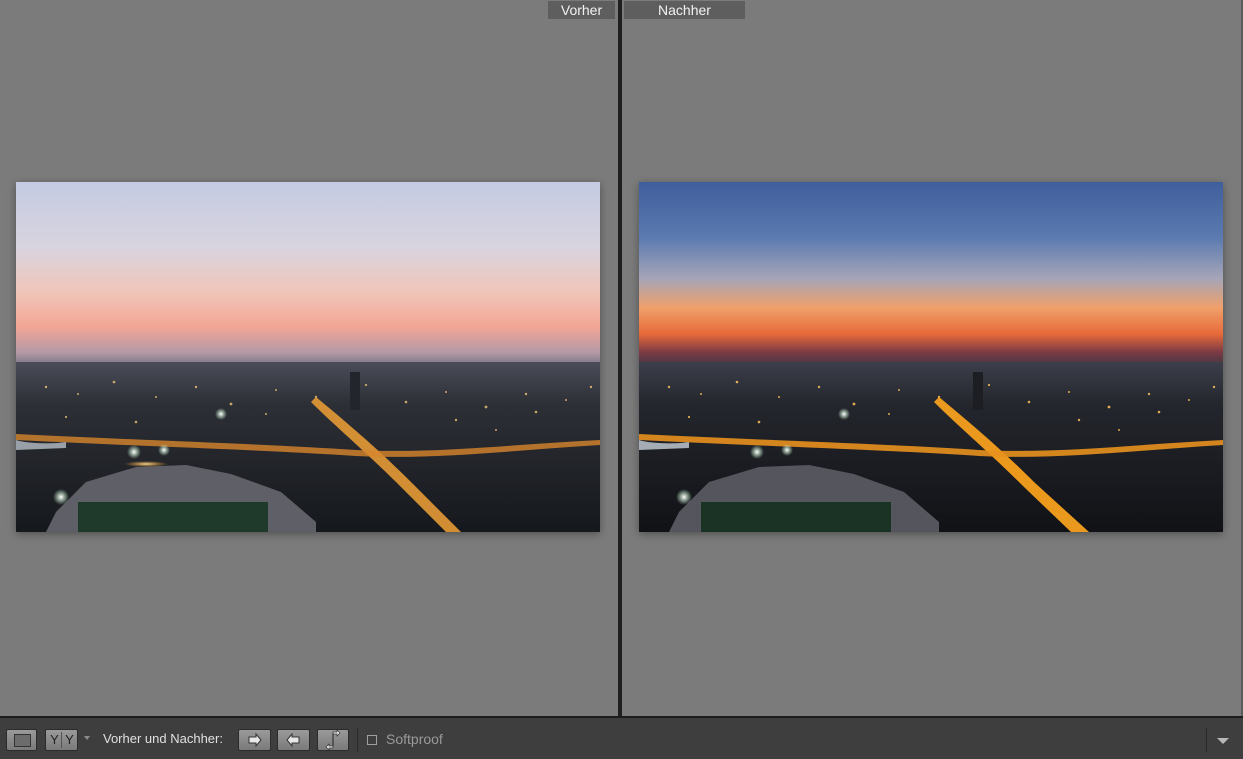 The width and height of the screenshot is (1243, 759). What do you see at coordinates (357, 740) in the screenshot?
I see `toolbar-separator` at bounding box center [357, 740].